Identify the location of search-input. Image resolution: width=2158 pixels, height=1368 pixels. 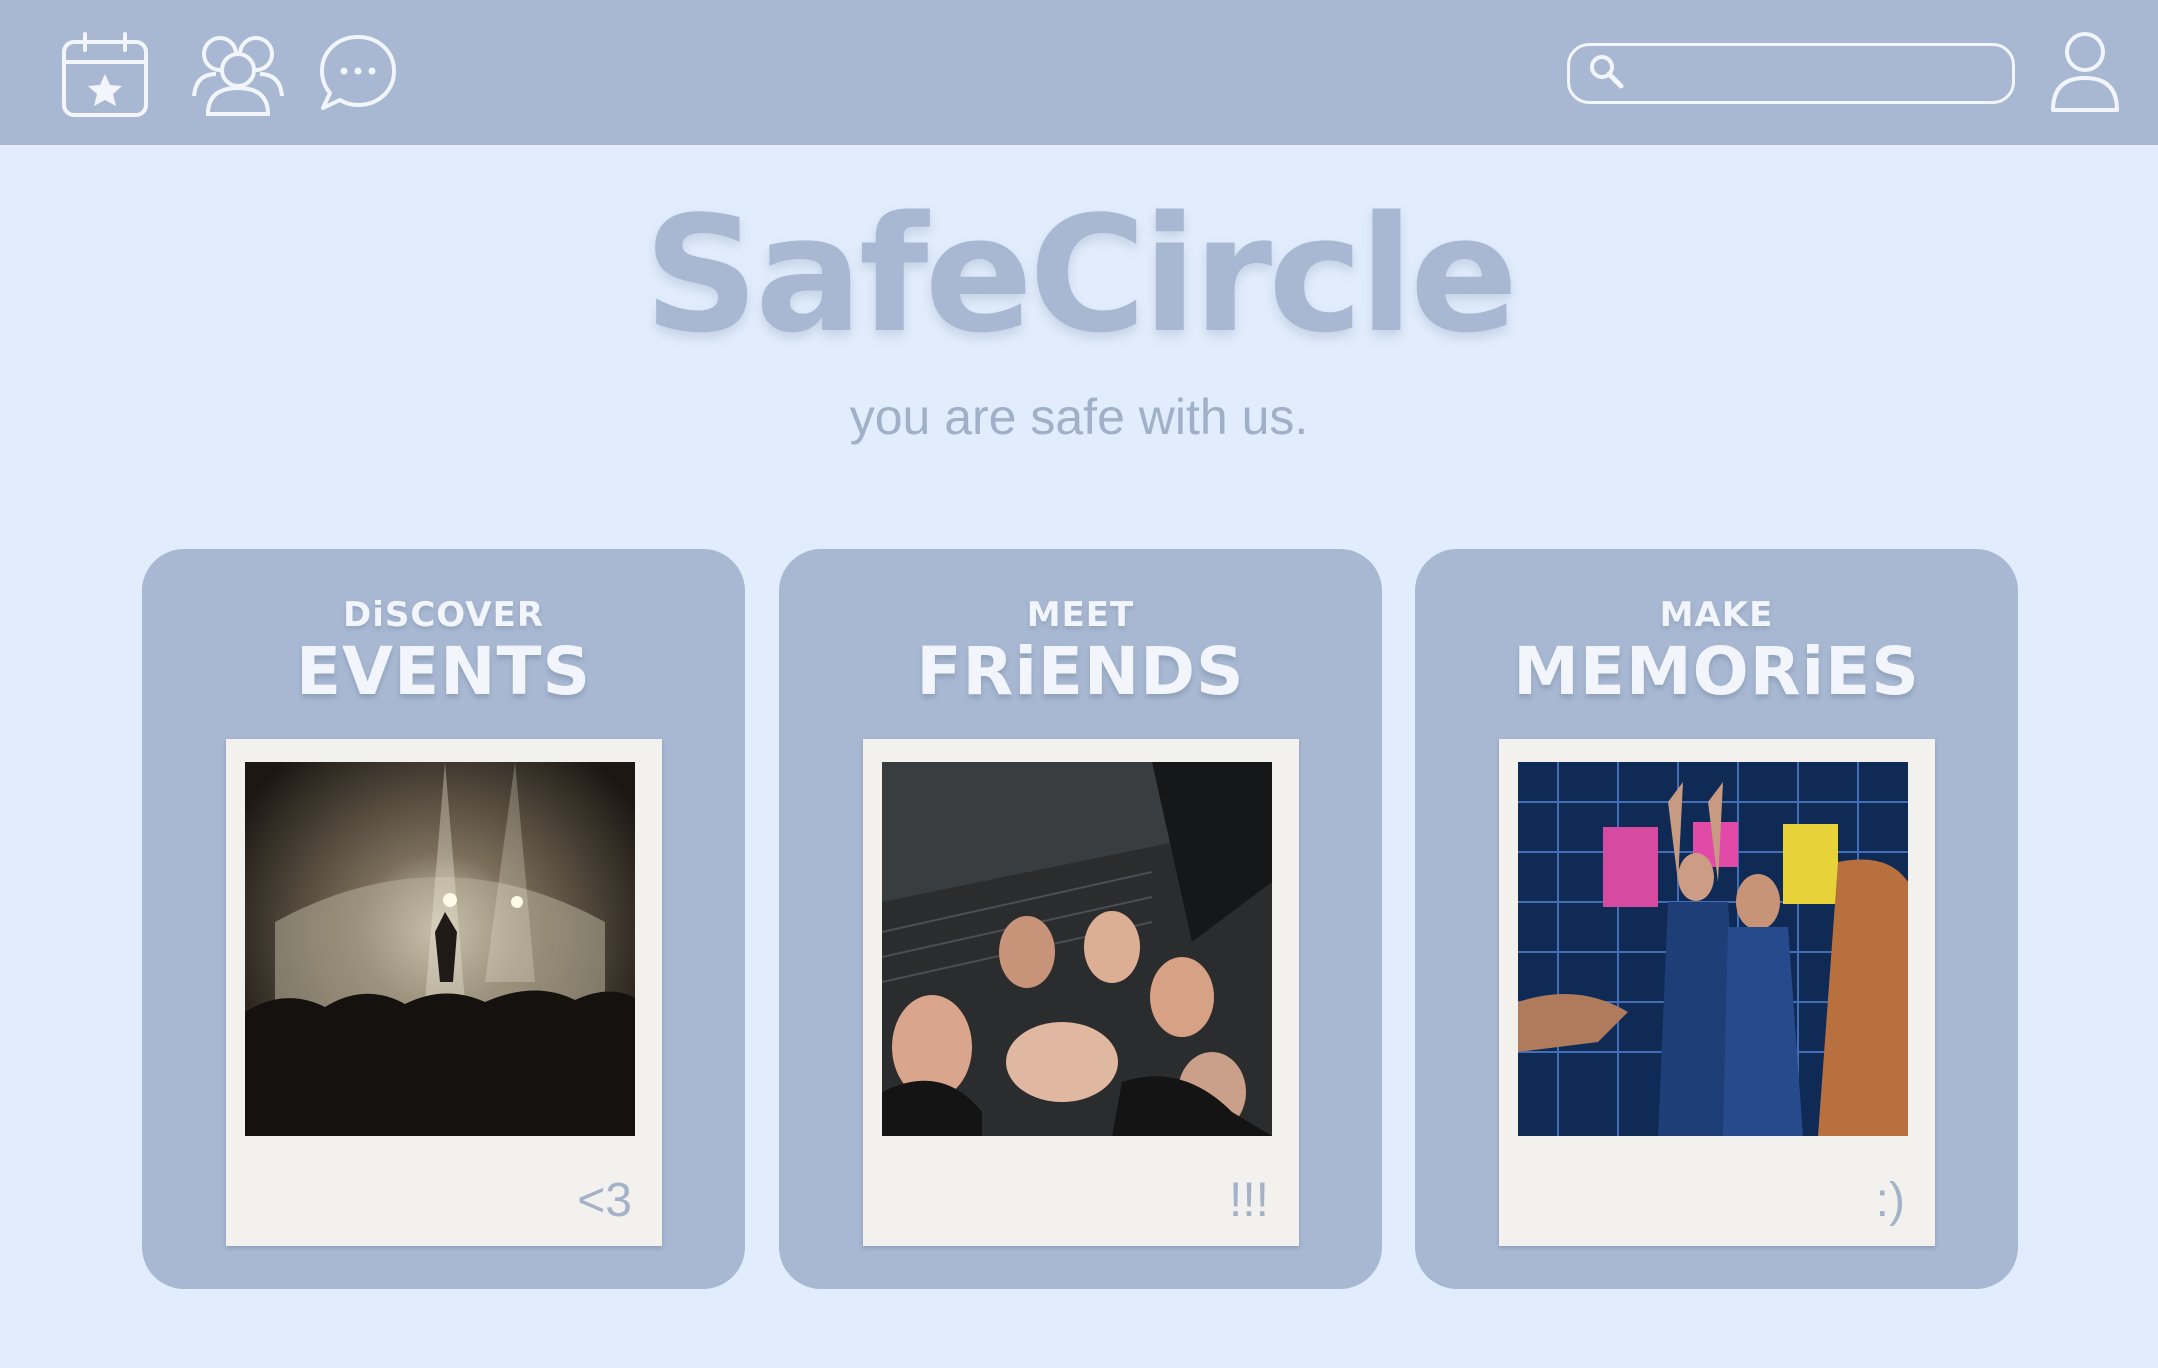
(1819, 73).